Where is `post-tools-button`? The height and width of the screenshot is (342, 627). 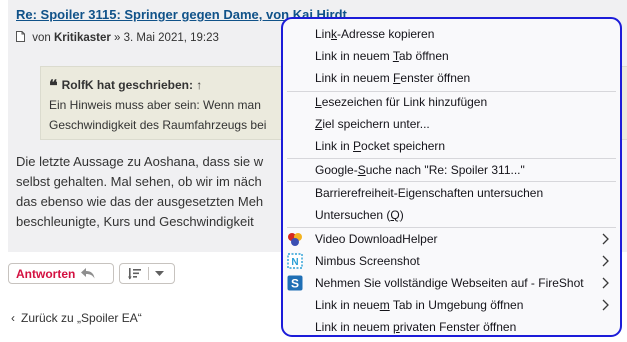 post-tools-button is located at coordinates (147, 273).